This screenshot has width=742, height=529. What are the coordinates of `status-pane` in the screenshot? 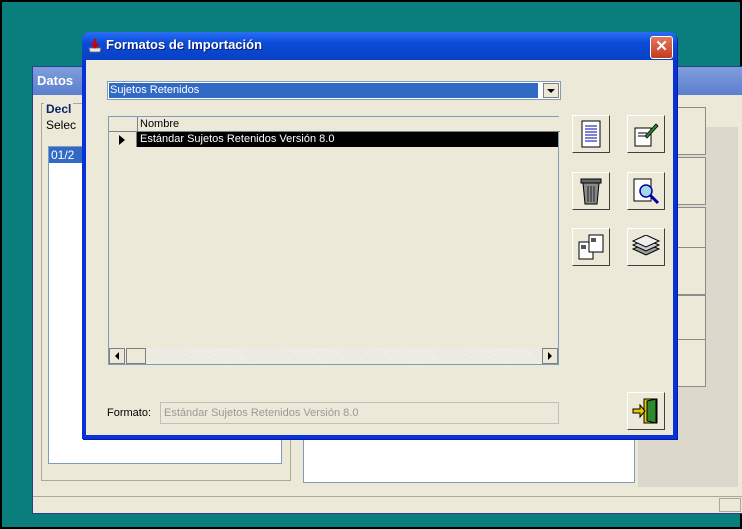 It's located at (730, 505).